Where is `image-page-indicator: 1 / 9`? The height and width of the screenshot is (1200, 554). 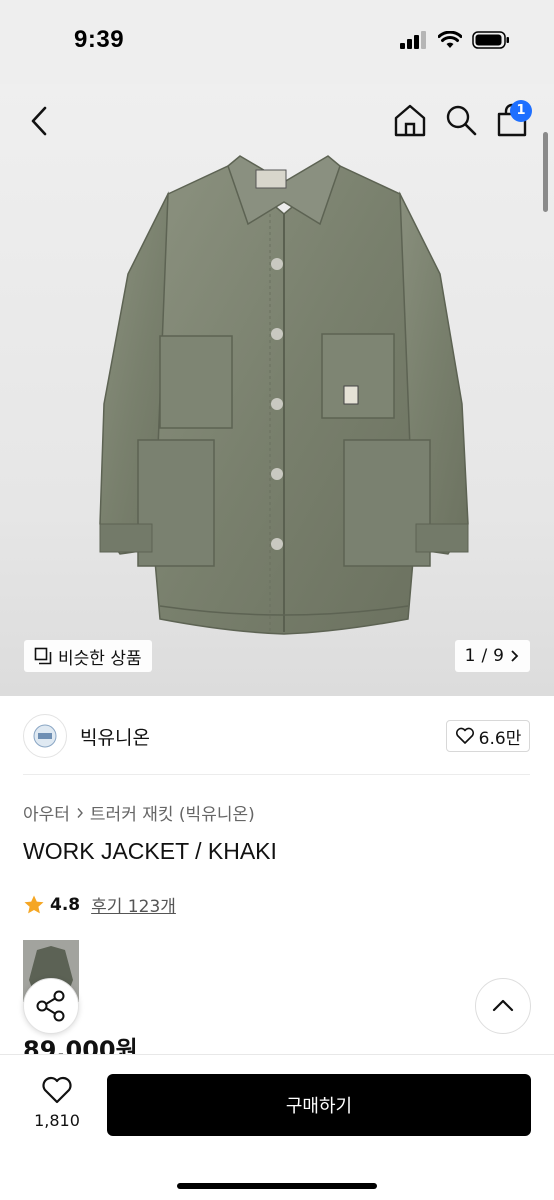 image-page-indicator: 1 / 9 is located at coordinates (492, 656).